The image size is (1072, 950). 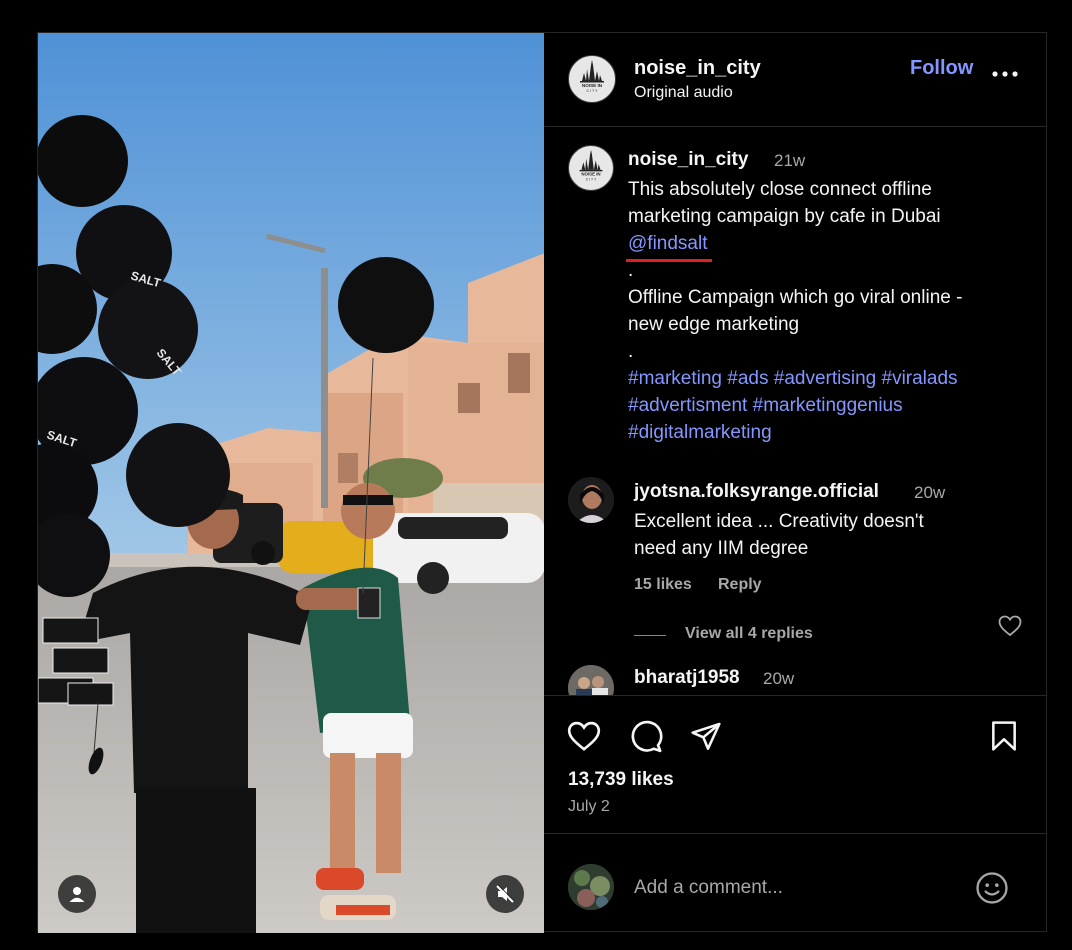 What do you see at coordinates (756, 492) in the screenshot?
I see `comment-username: jyotsna.folksyrange.official` at bounding box center [756, 492].